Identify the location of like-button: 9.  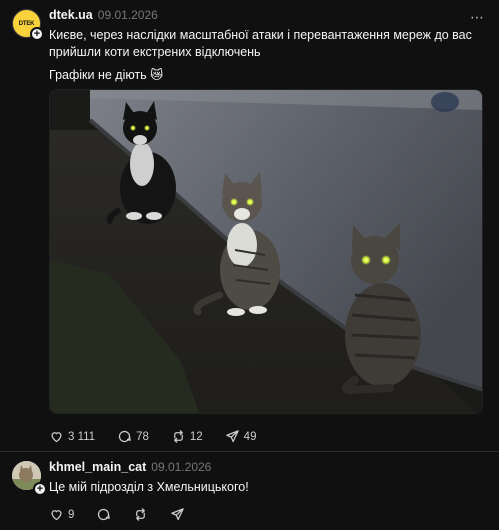
(61, 514).